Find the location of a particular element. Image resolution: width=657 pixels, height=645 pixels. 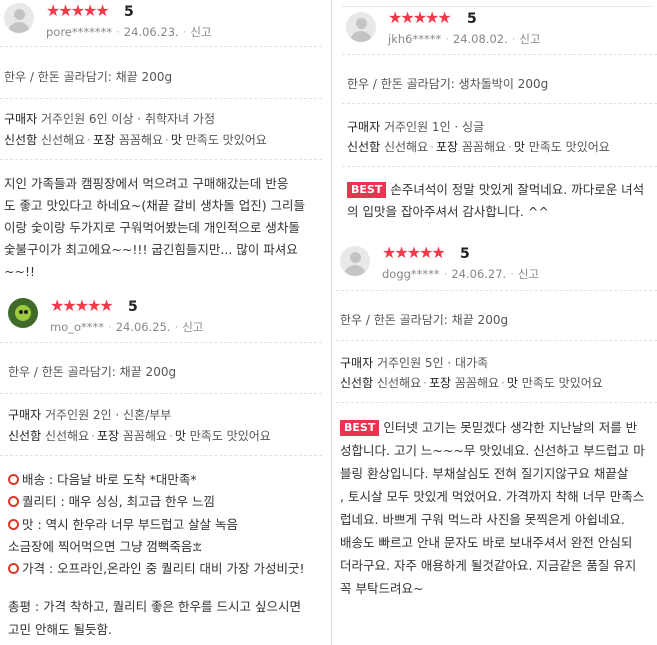

review-text-line: 더라구요. 자주 애용하게 될것같아요. 지금같은 품질 유지 is located at coordinates (488, 565).